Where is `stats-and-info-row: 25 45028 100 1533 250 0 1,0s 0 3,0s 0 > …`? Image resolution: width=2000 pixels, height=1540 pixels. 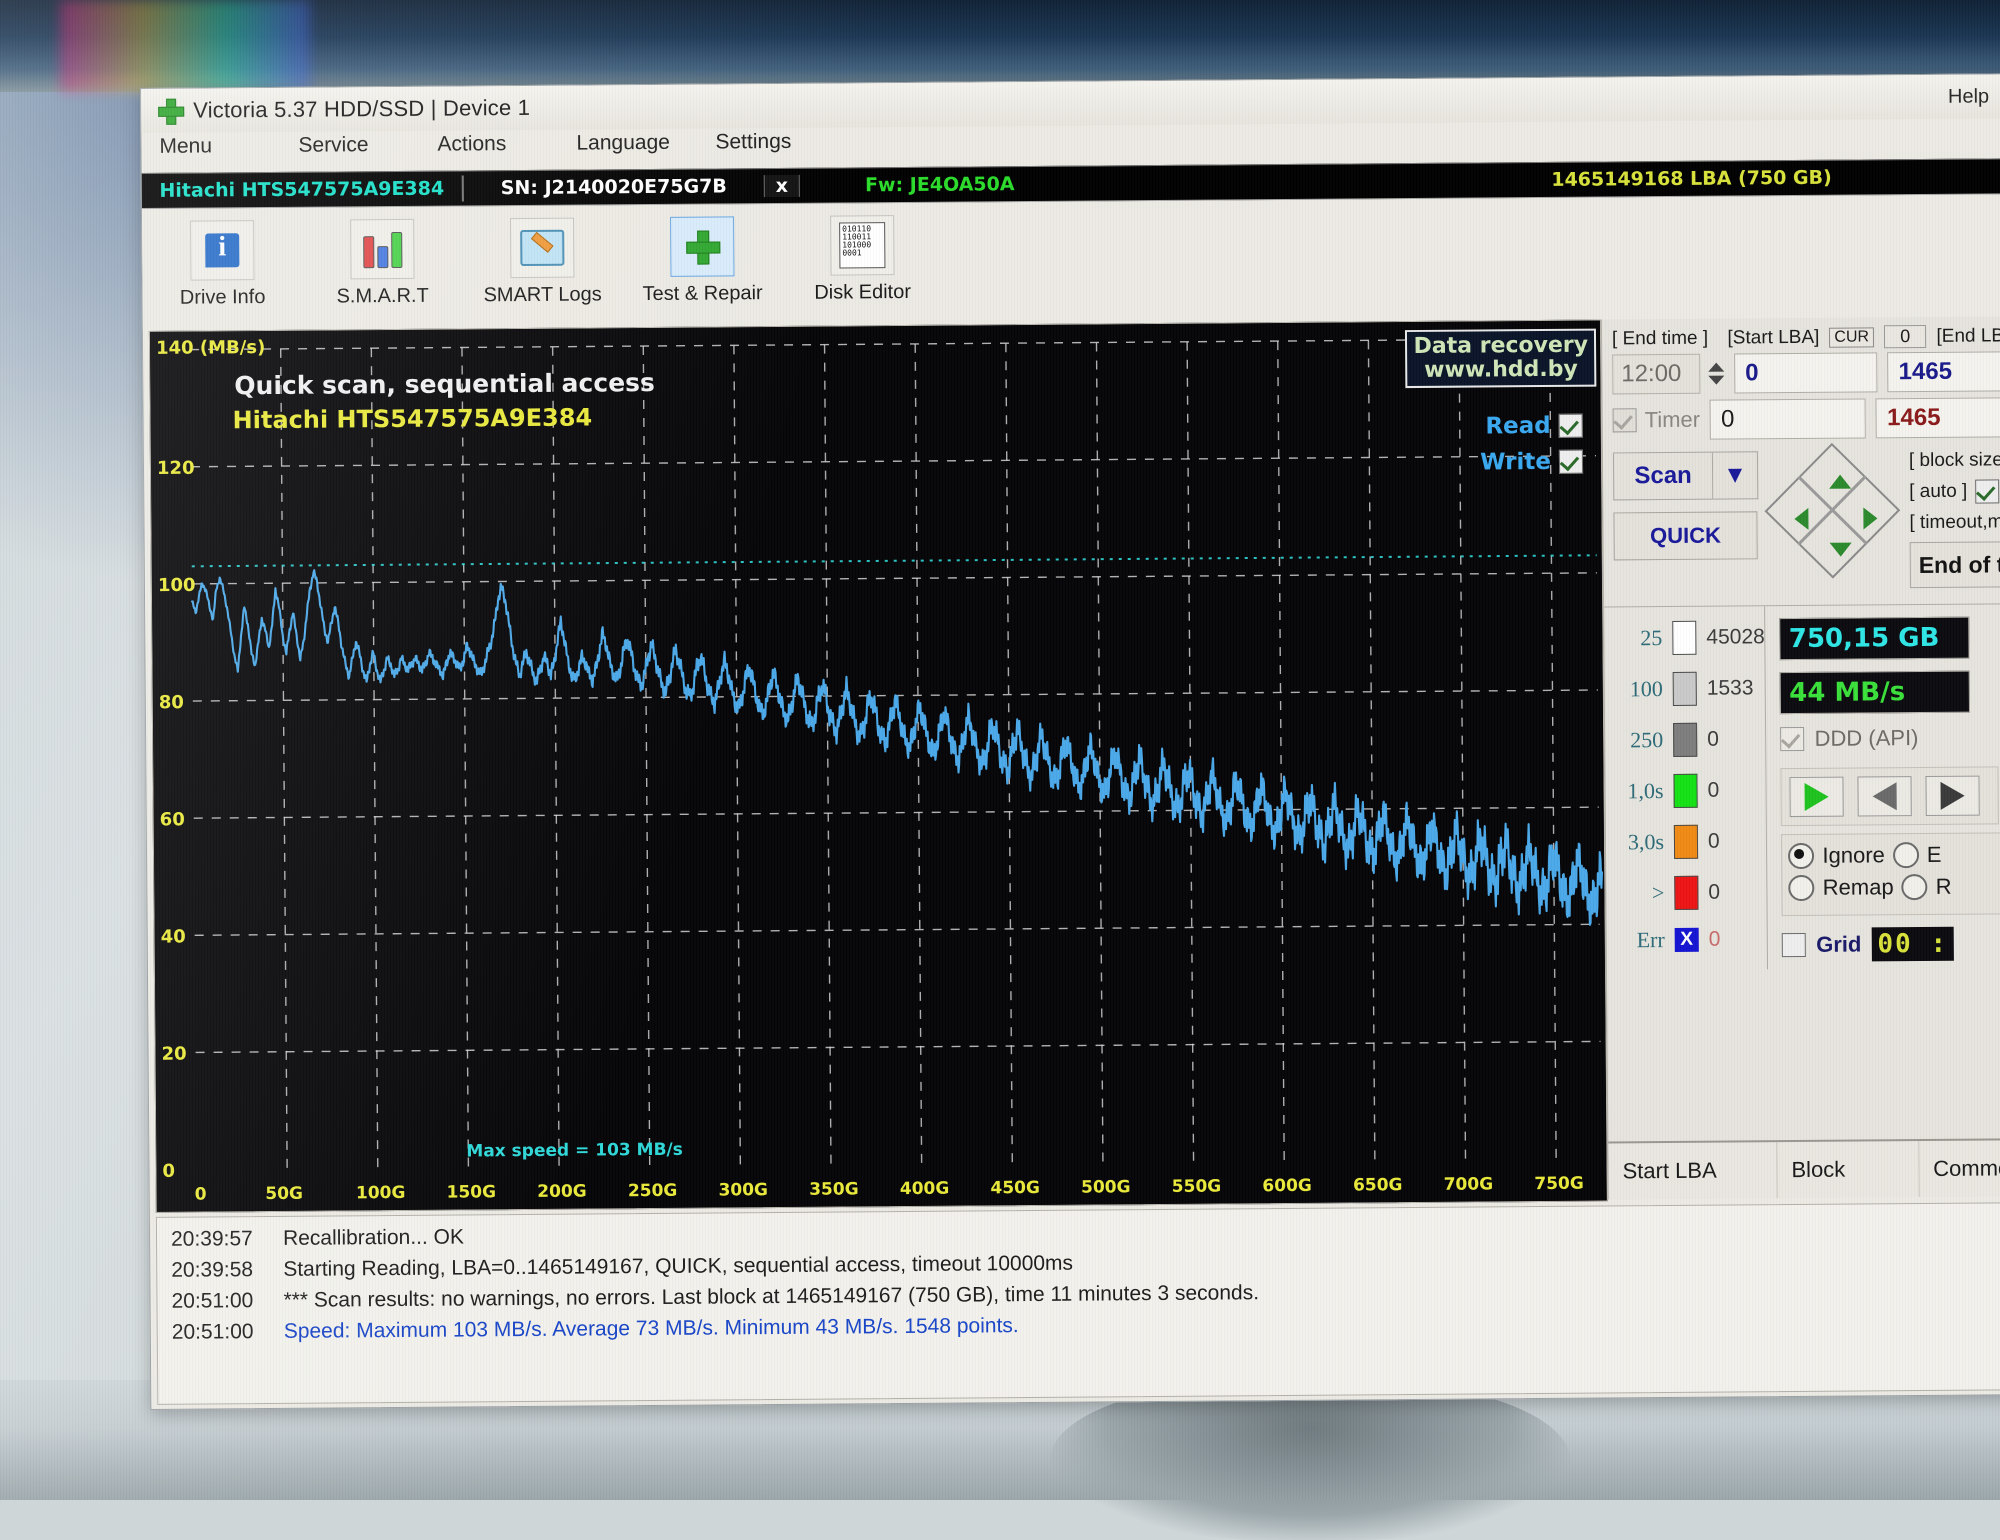
stats-and-info-row: 25 45028 100 1533 250 0 1,0s 0 3,0s 0 > … is located at coordinates (1802, 787).